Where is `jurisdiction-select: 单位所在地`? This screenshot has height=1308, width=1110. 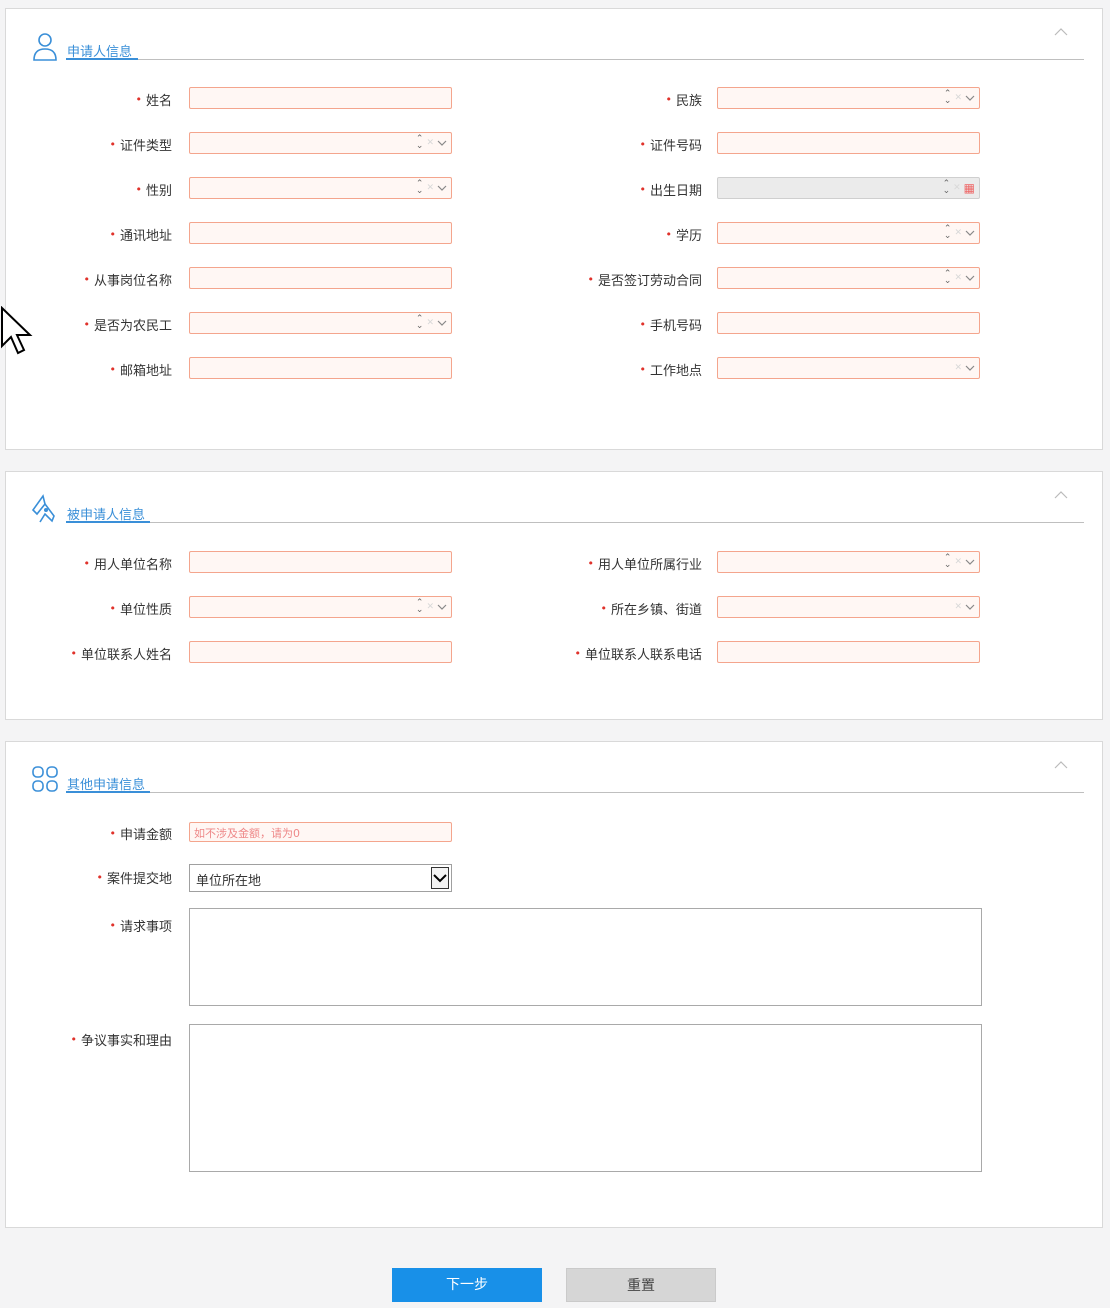
jurisdiction-select: 单位所在地 is located at coordinates (320, 878).